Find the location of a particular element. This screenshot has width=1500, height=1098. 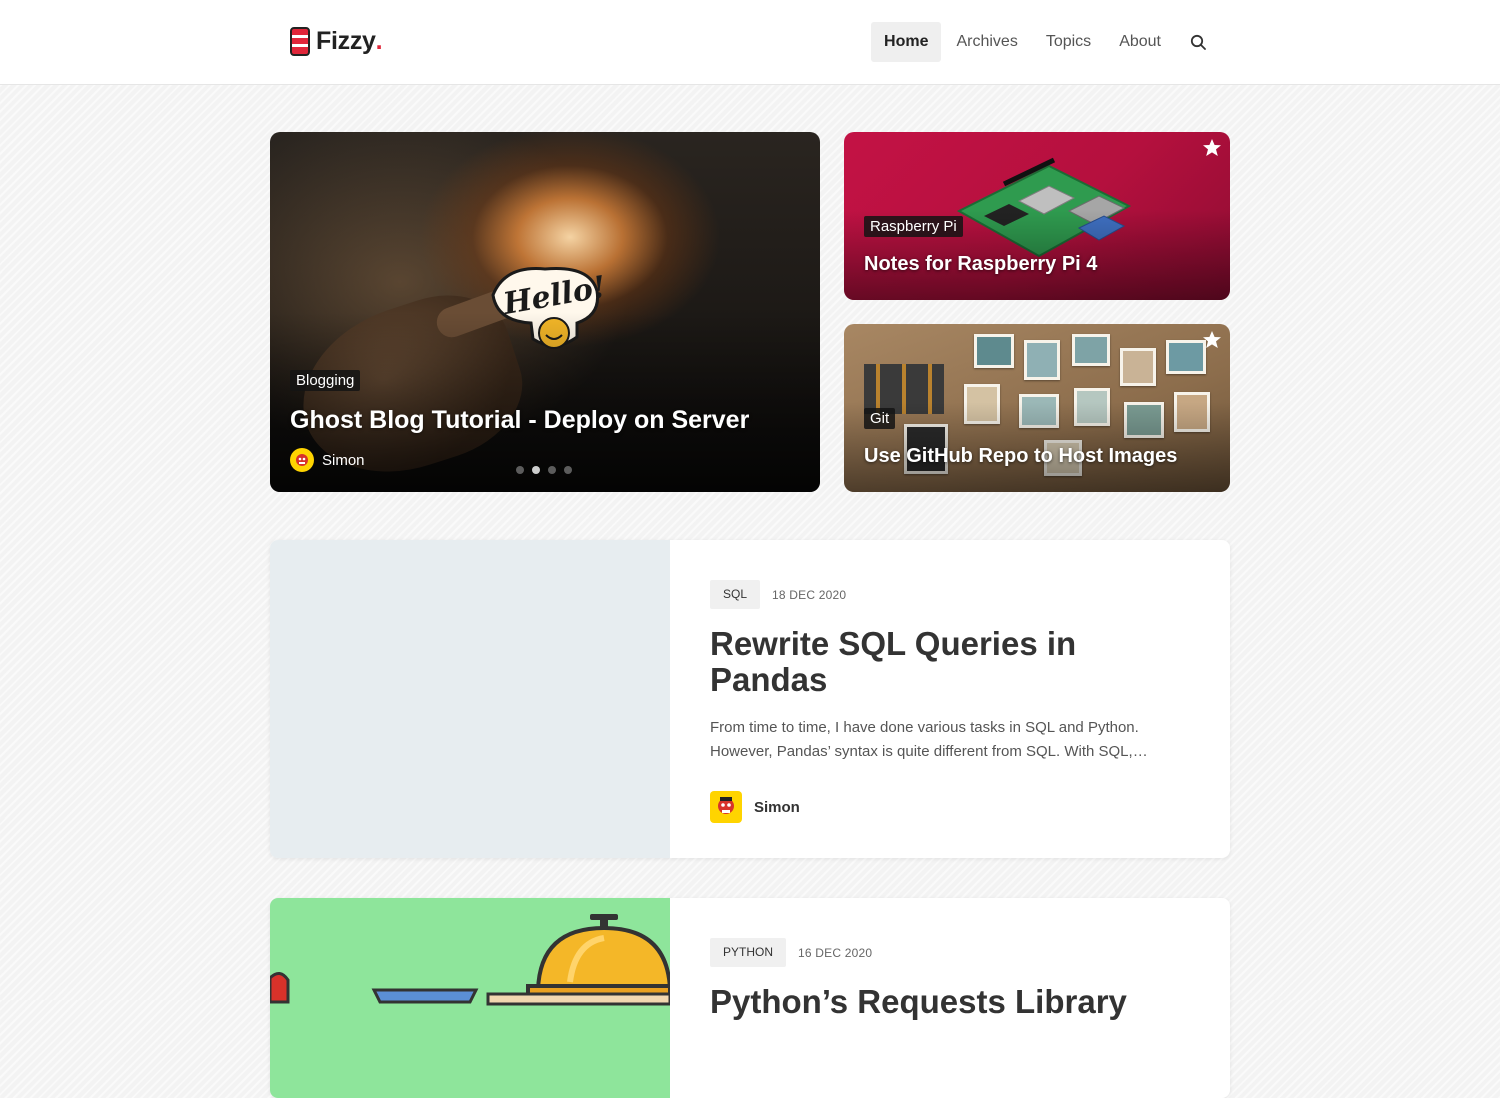

featured-title: Use GitHub Repo to Host Images is located at coordinates (1020, 456).